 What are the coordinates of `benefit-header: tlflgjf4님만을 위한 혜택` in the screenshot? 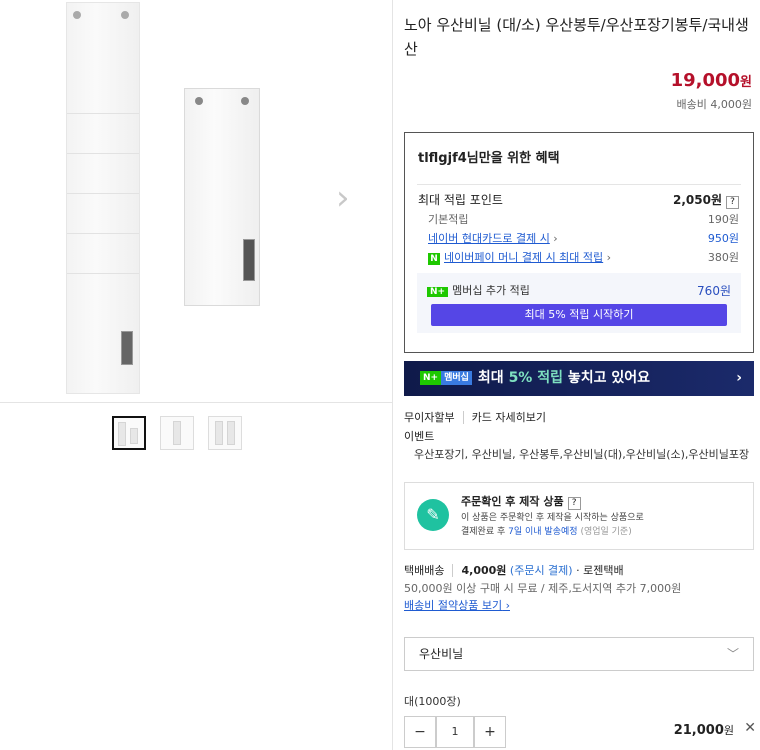 It's located at (489, 158).